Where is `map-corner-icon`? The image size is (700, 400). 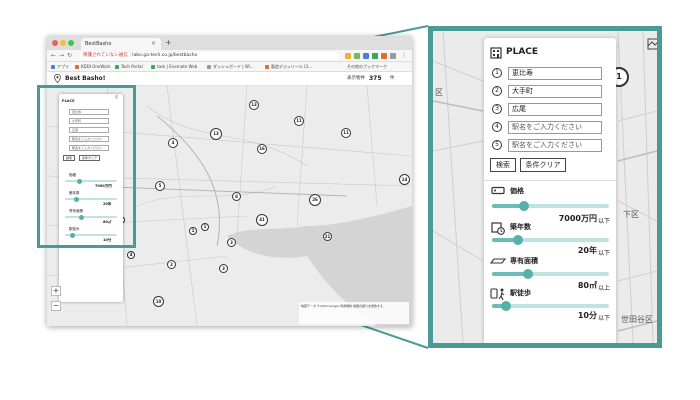
map-corner-icon is located at coordinates (653, 44).